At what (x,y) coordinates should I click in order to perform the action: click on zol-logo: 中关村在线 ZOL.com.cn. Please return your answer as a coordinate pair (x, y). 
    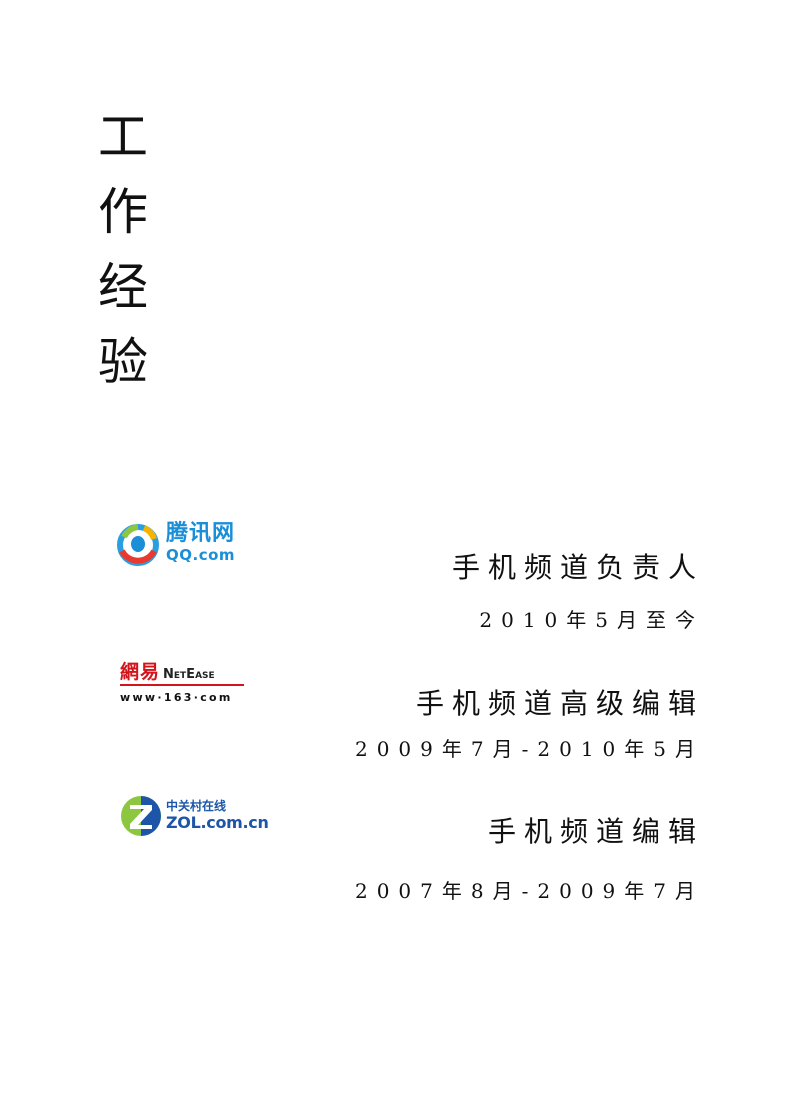
    Looking at the image, I should click on (200, 817).